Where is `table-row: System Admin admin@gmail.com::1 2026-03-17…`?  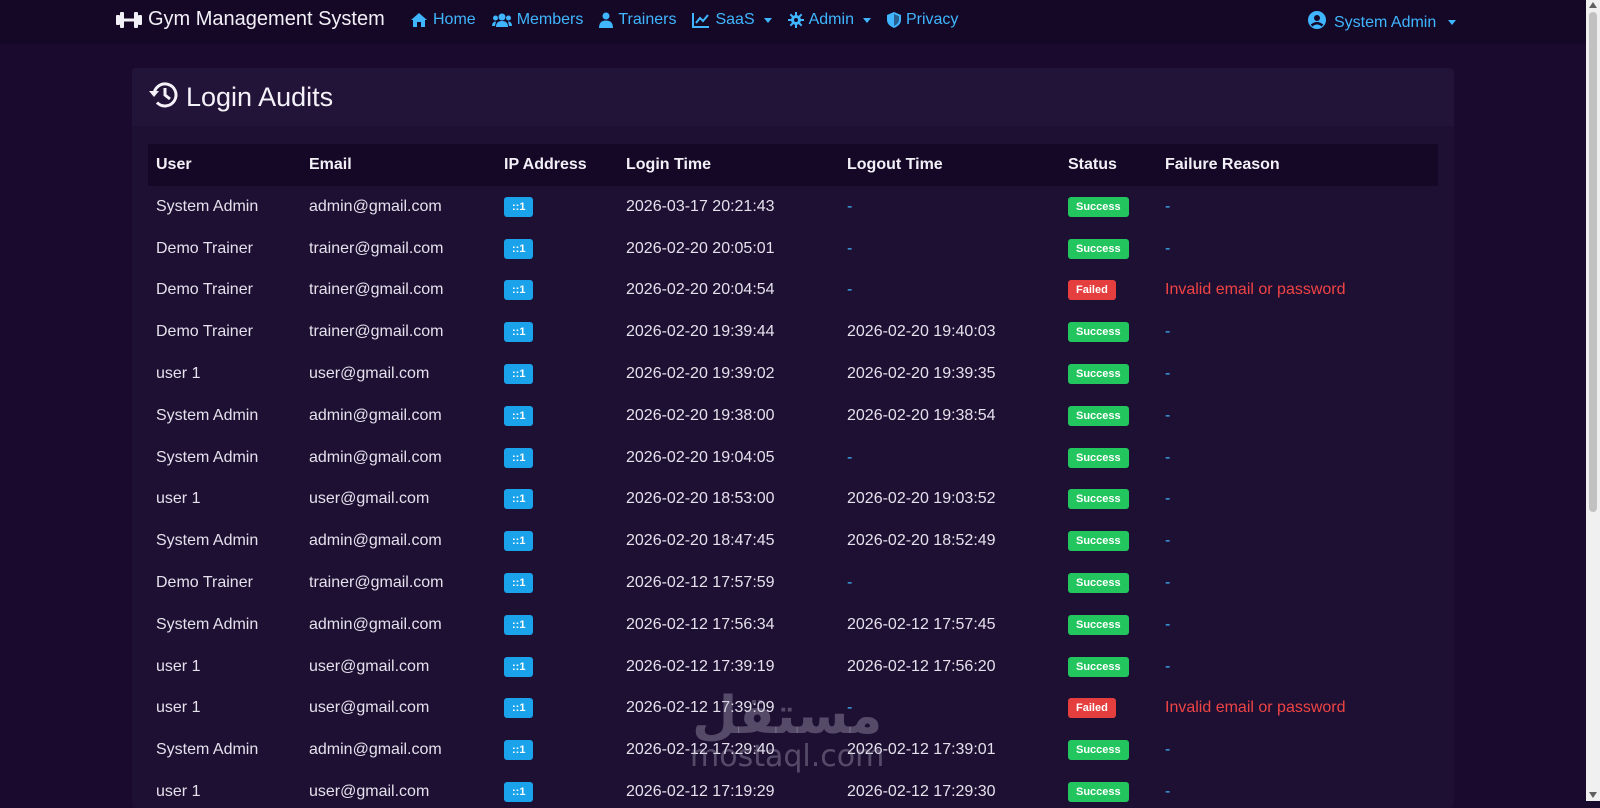
table-row: System Admin admin@gmail.com::1 2026-03-17… is located at coordinates (793, 207).